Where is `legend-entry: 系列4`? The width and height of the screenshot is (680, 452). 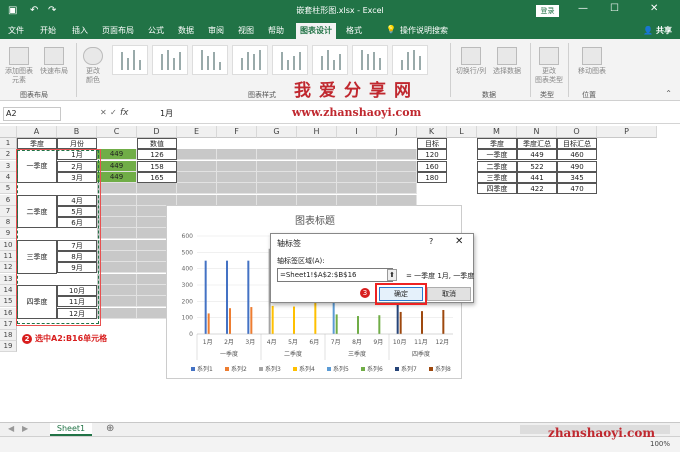 legend-entry: 系列4 is located at coordinates (307, 369).